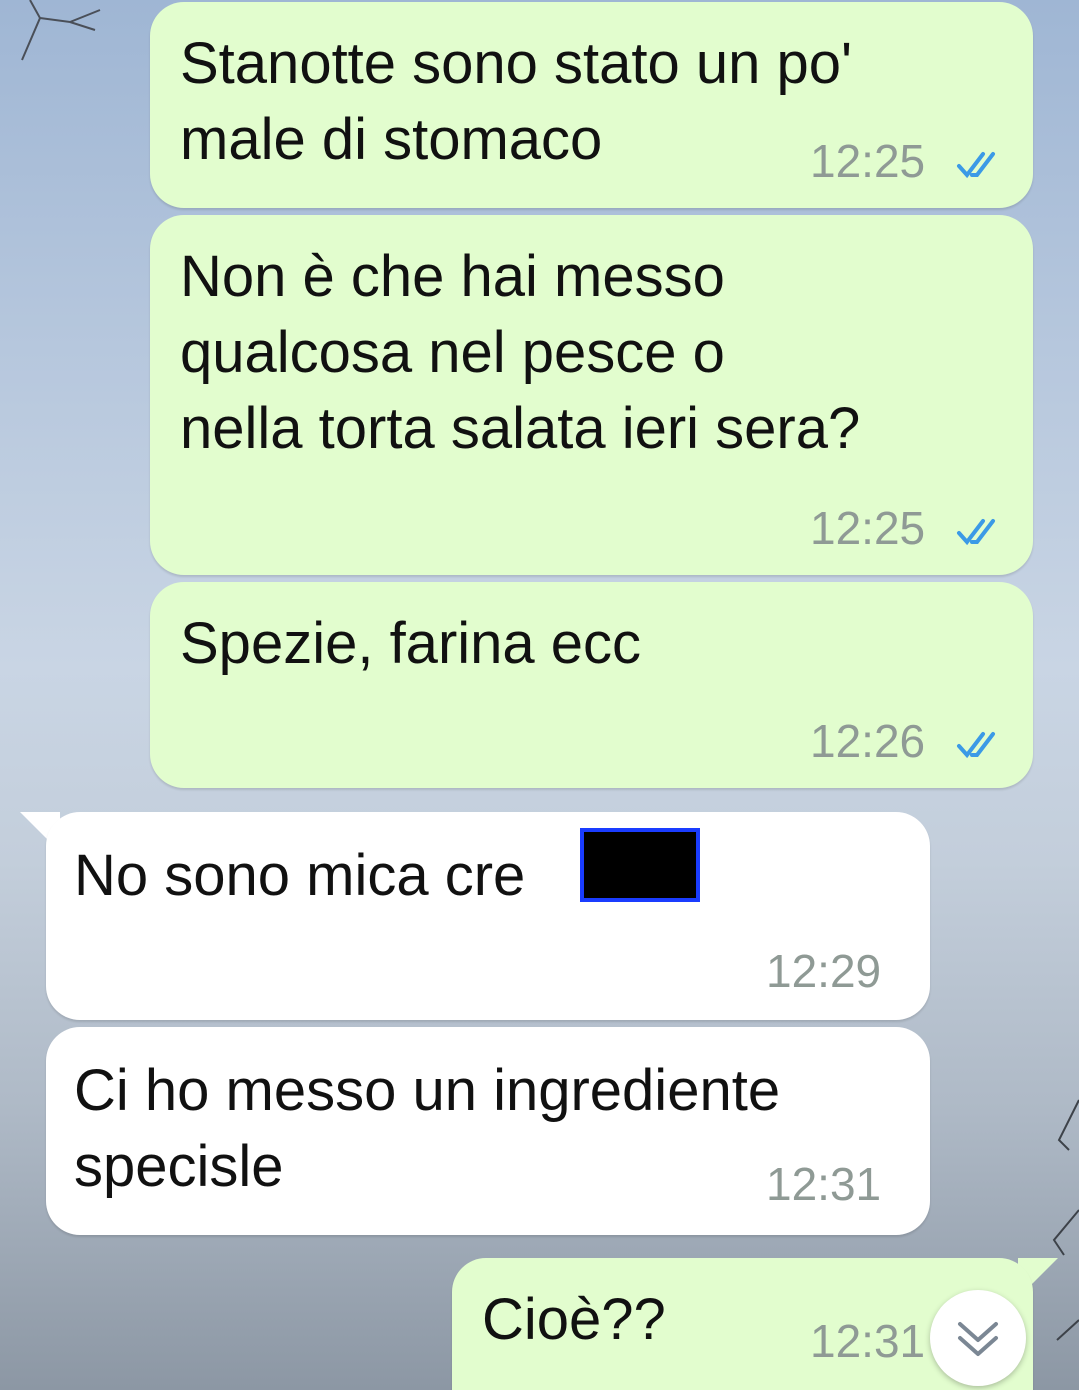 The height and width of the screenshot is (1390, 1079). What do you see at coordinates (300, 875) in the screenshot?
I see `message-text: No sono mica cre` at bounding box center [300, 875].